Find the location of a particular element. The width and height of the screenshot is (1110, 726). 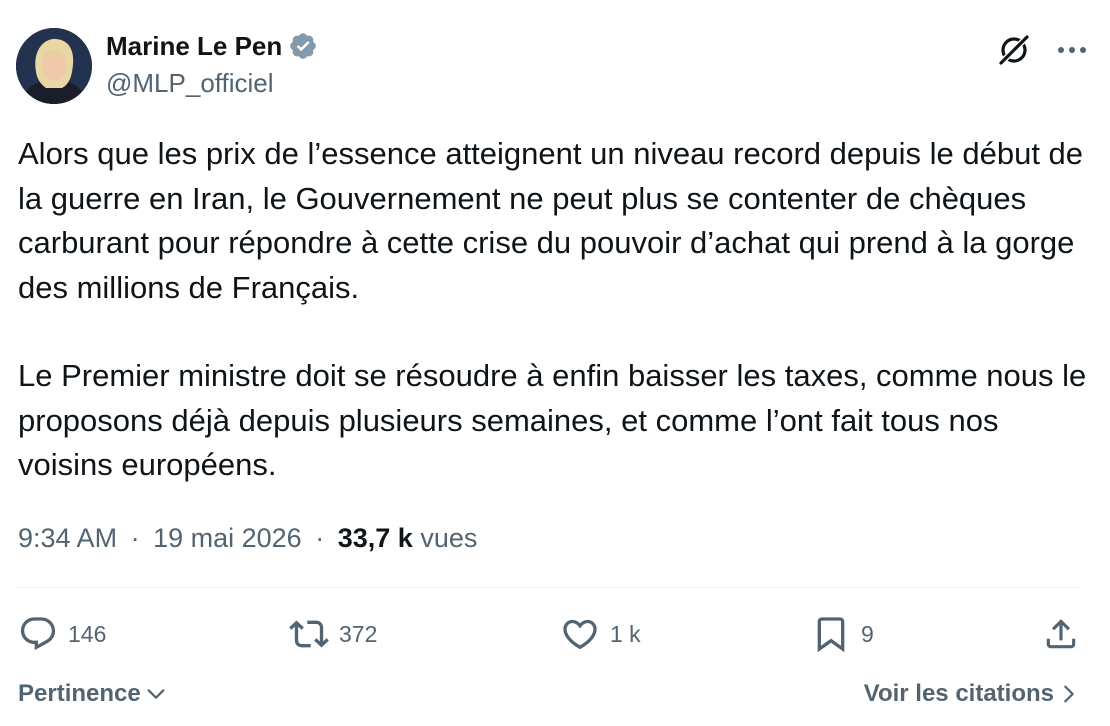

reply-button: 146 is located at coordinates (73, 634).